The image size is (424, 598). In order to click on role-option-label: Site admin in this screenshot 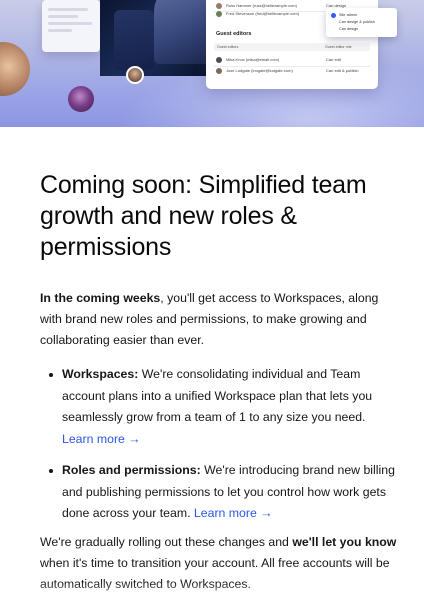, I will do `click(348, 14)`.